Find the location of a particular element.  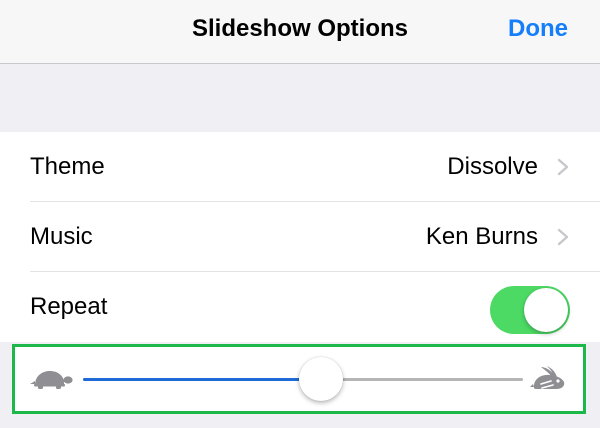

speed-slider-track is located at coordinates (303, 379).